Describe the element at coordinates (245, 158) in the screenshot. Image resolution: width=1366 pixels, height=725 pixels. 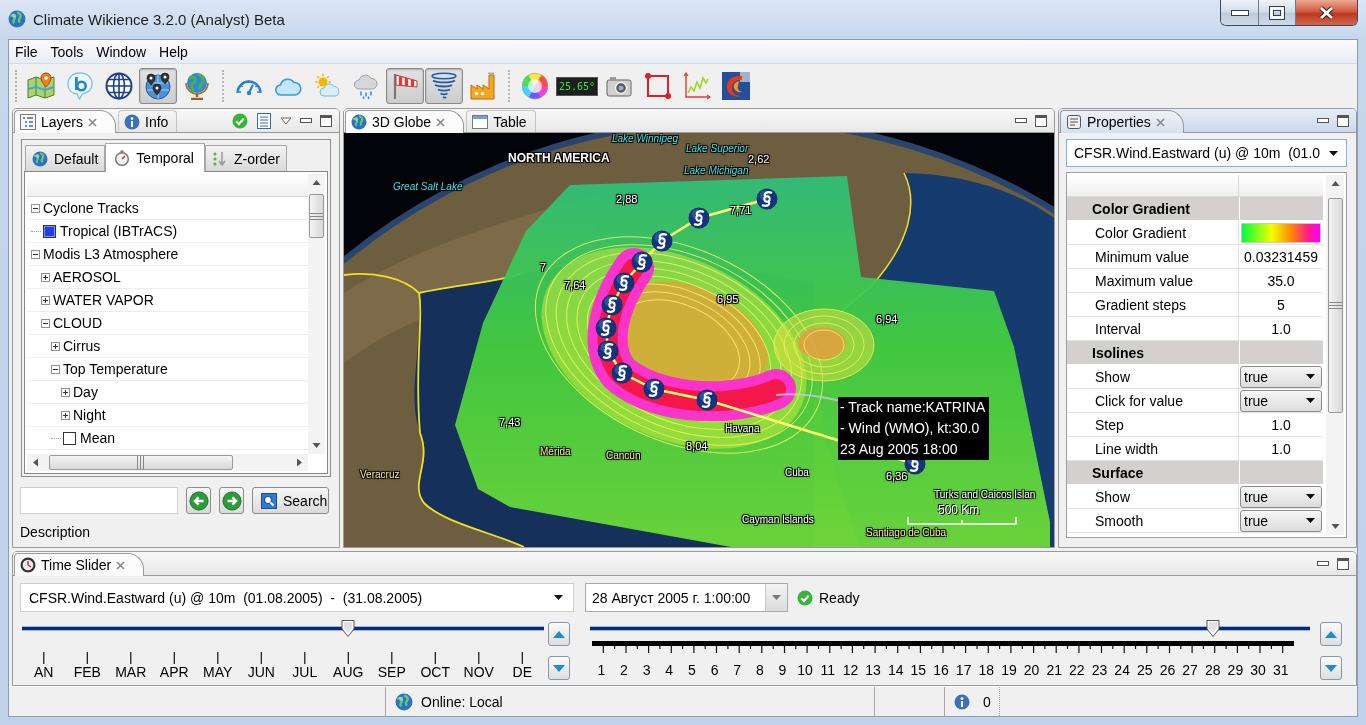
I see `layer-view-tab: Z-order` at that location.